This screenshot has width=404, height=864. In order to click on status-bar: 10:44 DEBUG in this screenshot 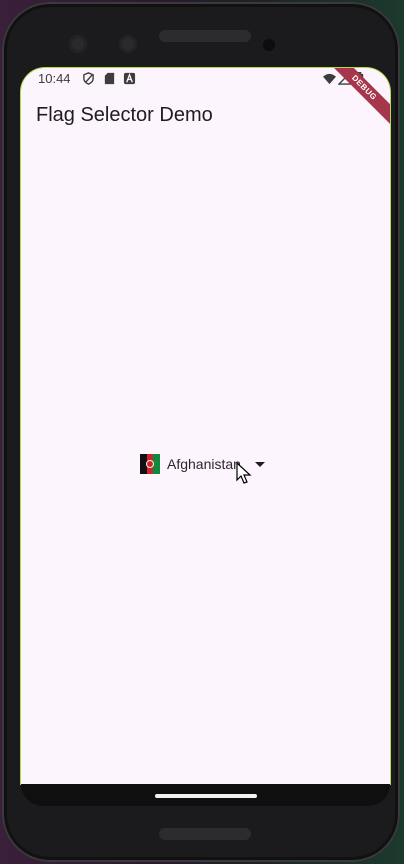, I will do `click(205, 98)`.